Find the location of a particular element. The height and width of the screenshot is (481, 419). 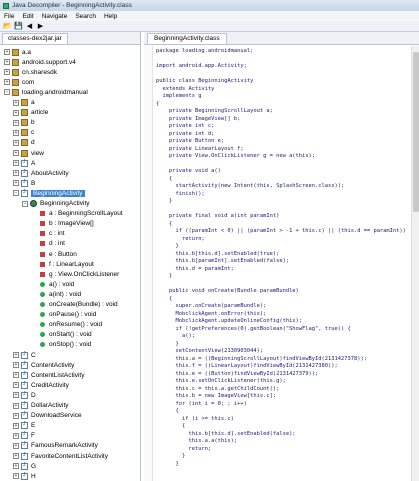

tree-item: a(int) : void is located at coordinates (56, 294).